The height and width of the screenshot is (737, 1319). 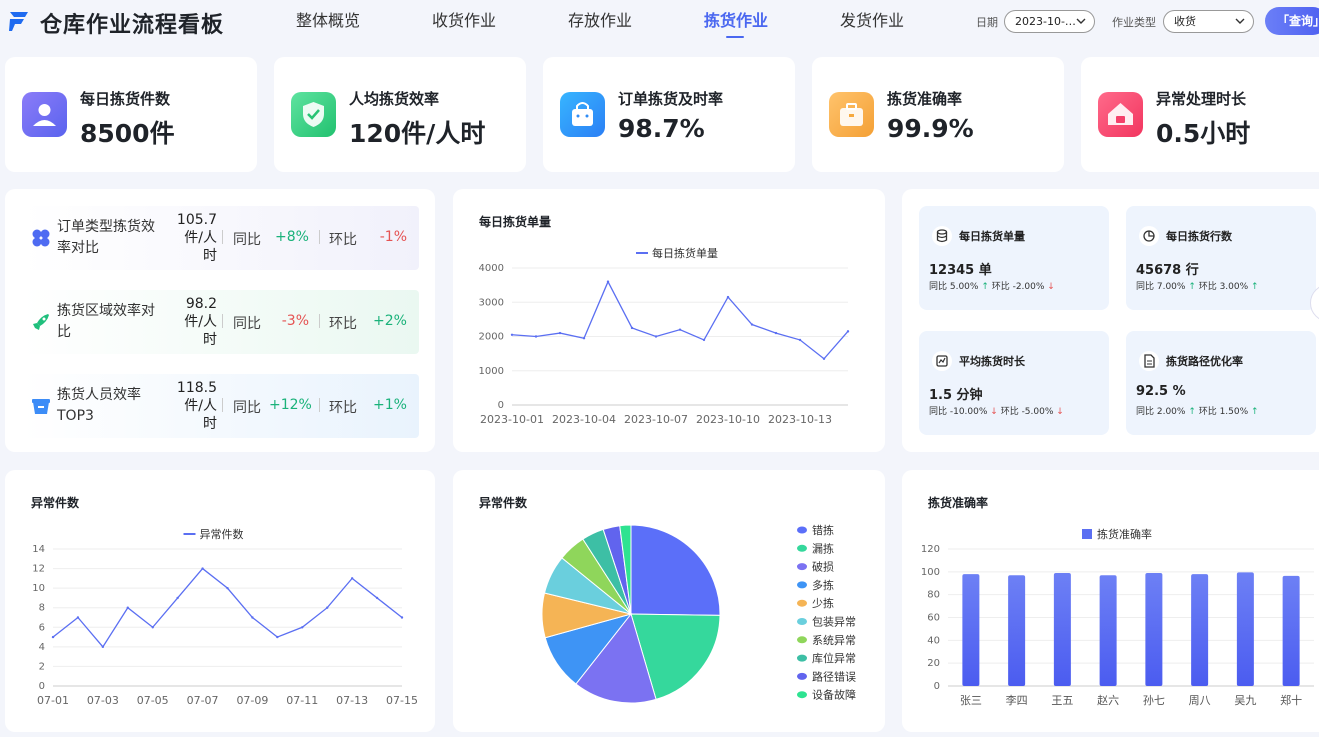 I want to click on yoy-change: 同比 7.00%, so click(x=1161, y=287).